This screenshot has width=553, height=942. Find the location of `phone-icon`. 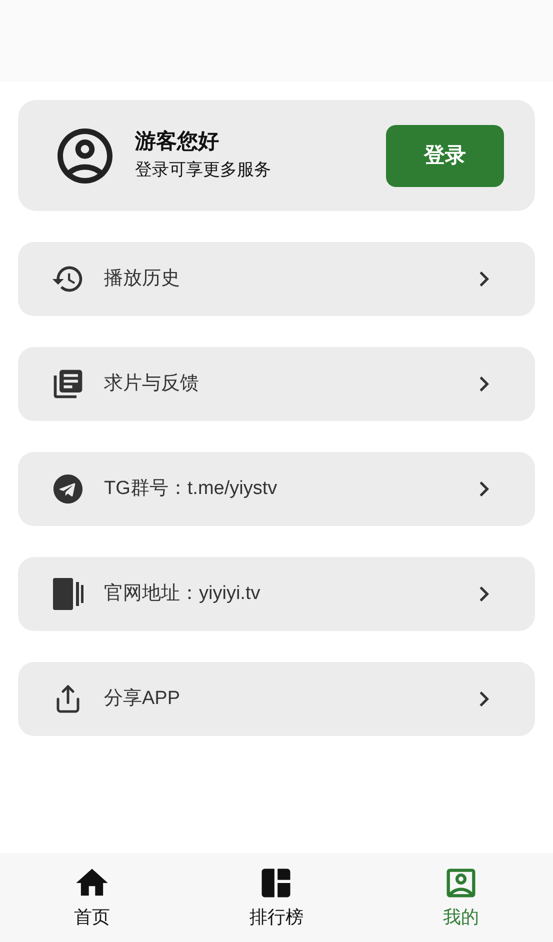

phone-icon is located at coordinates (68, 594).